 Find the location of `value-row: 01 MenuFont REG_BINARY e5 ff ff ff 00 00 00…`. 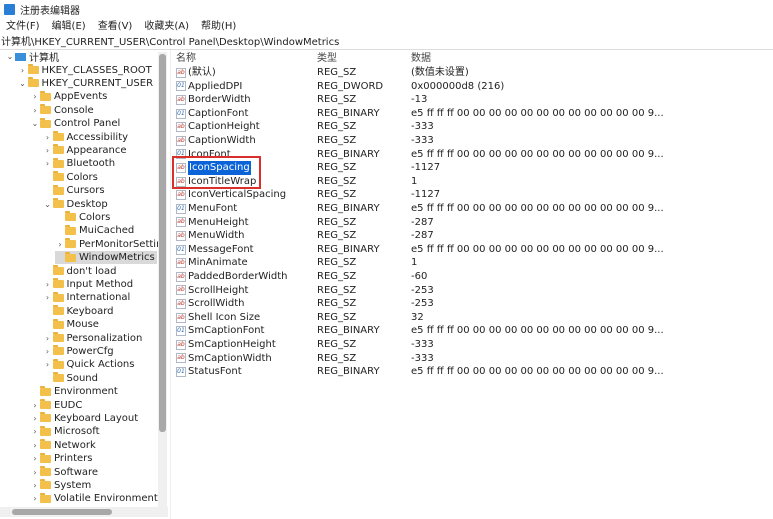

value-row: 01 MenuFont REG_BINARY e5 ff ff ff 00 00 00… is located at coordinates (472, 209).